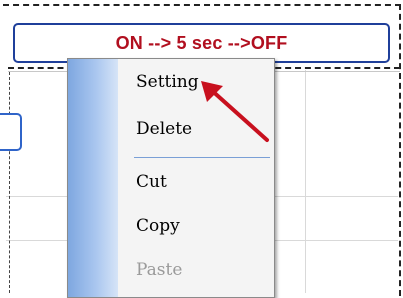  I want to click on state-header-label: ON --> 5 sec -->OFF, so click(201, 42).